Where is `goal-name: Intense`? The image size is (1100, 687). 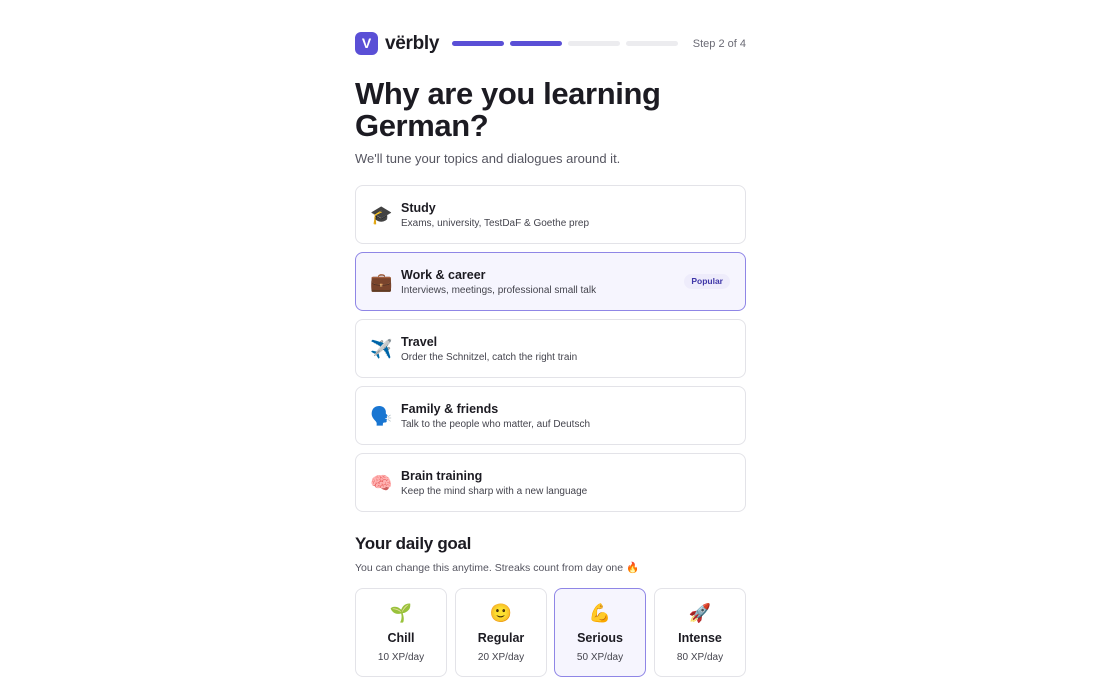 goal-name: Intense is located at coordinates (700, 638).